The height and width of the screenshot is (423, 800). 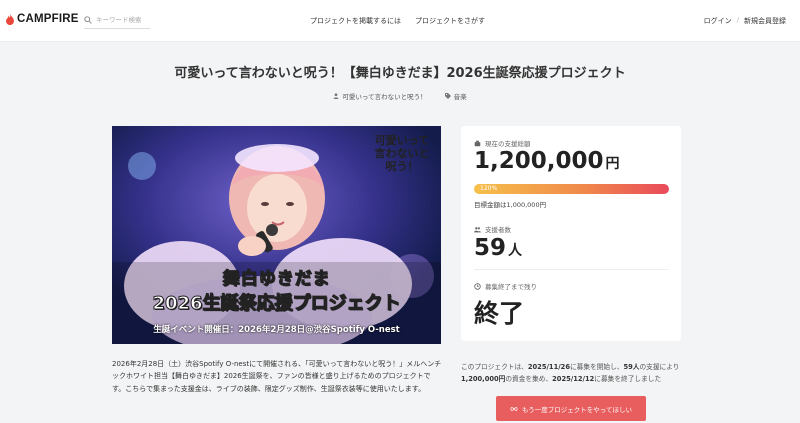 I want to click on flame-icon, so click(x=10, y=19).